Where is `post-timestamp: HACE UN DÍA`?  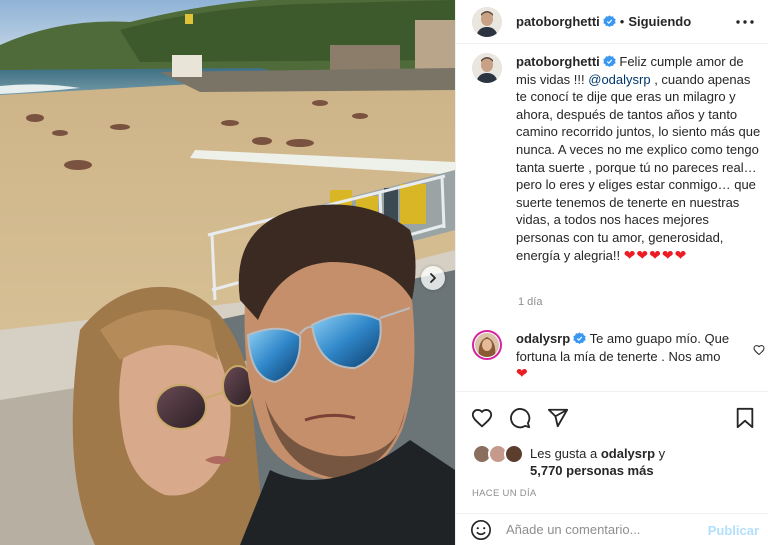
post-timestamp: HACE UN DÍA is located at coordinates (504, 493).